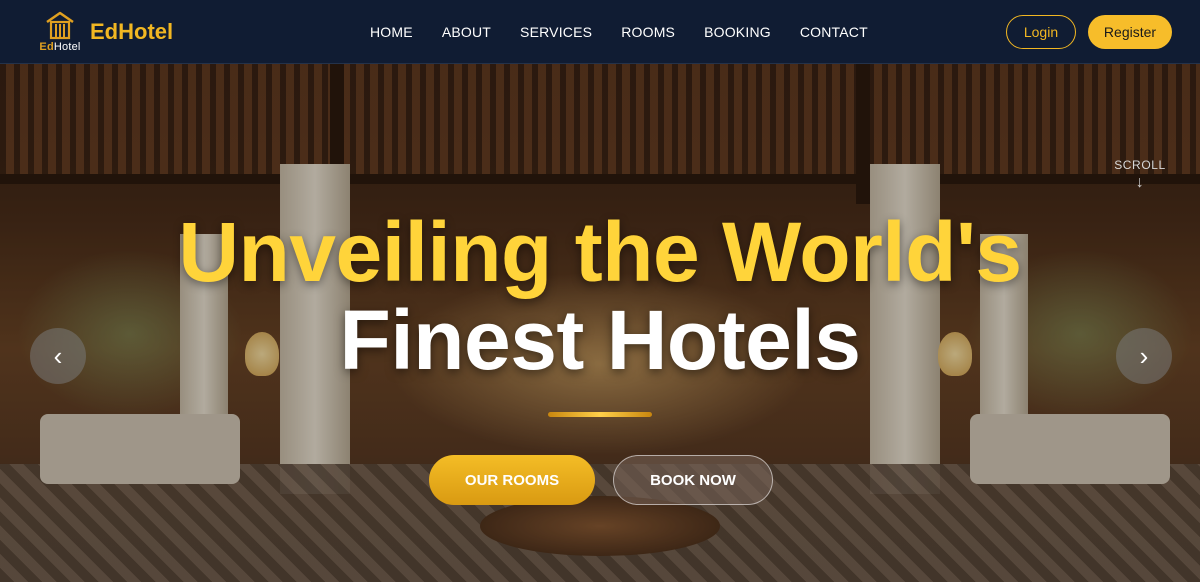  Describe the element at coordinates (1130, 32) in the screenshot. I see `register-button: Register` at that location.